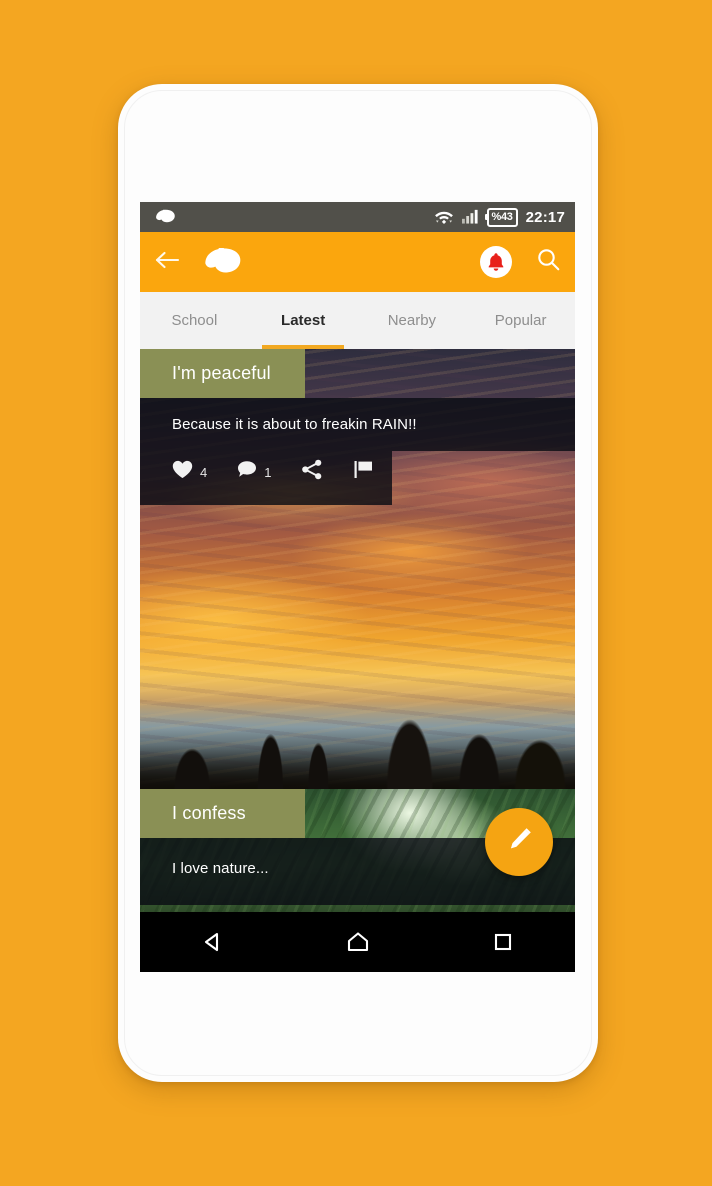 Image resolution: width=712 pixels, height=1186 pixels. I want to click on tab-bar: School Latest Nearby Popular, so click(357, 320).